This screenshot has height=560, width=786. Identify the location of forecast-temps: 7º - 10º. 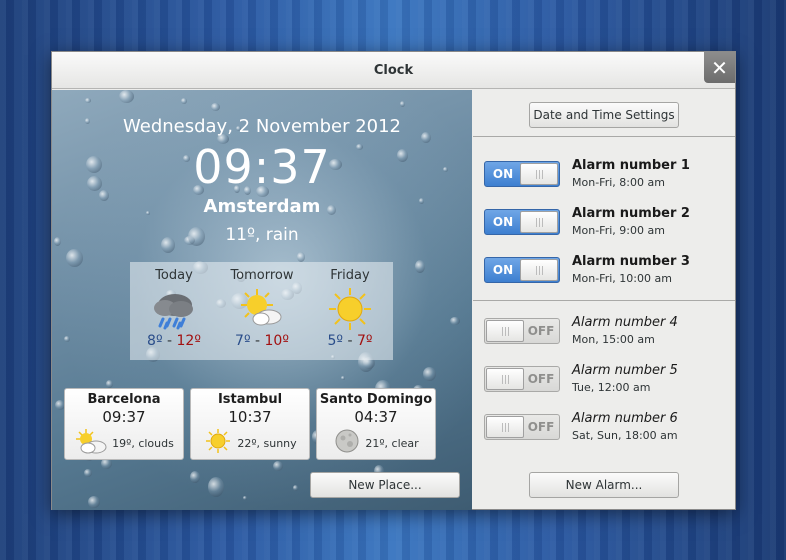
(262, 341).